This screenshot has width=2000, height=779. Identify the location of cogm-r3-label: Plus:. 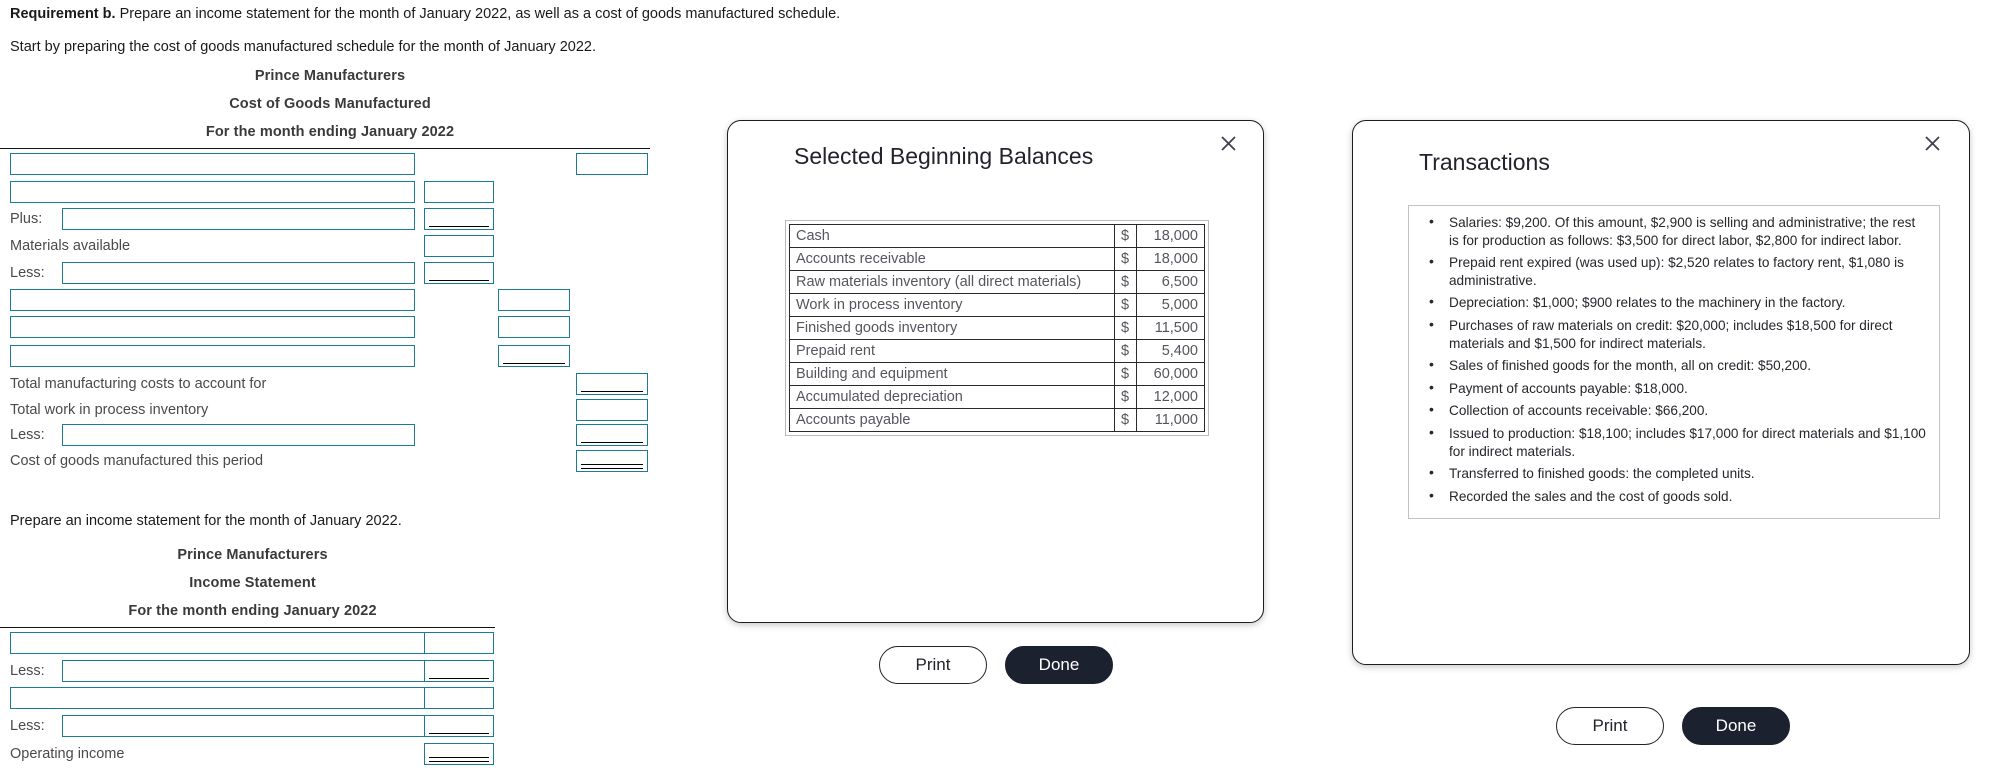
(26, 218).